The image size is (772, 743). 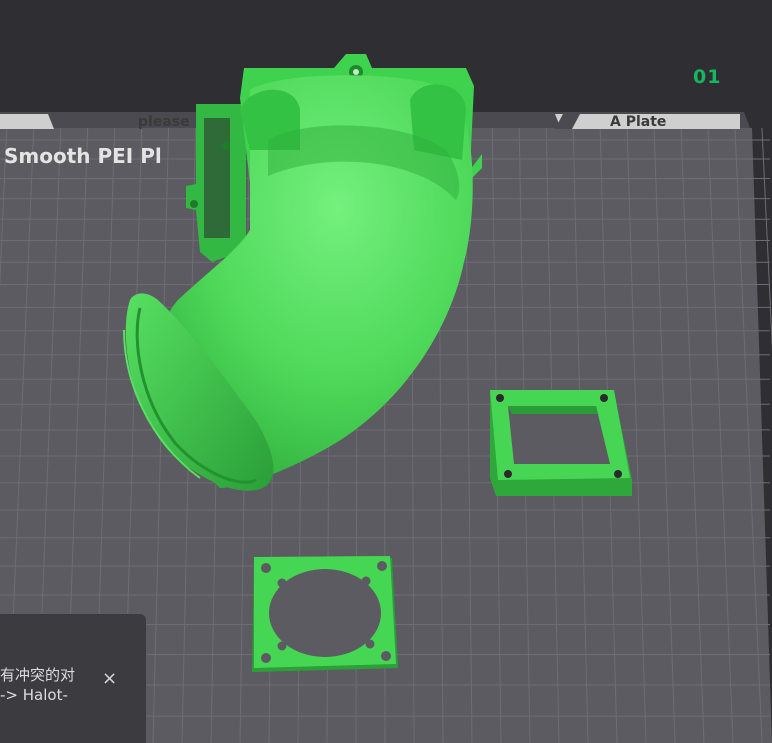 What do you see at coordinates (164, 122) in the screenshot?
I see `object-name-label: please` at bounding box center [164, 122].